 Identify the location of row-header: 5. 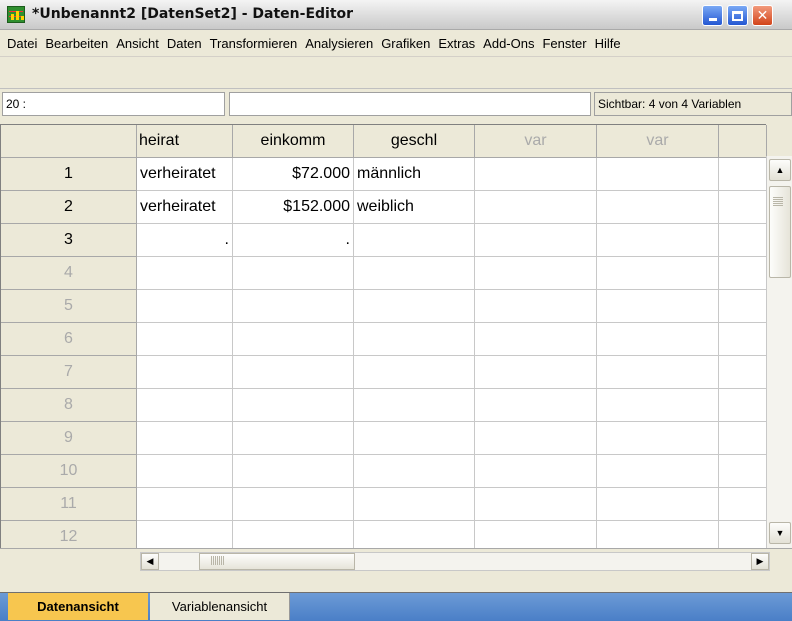
(69, 306).